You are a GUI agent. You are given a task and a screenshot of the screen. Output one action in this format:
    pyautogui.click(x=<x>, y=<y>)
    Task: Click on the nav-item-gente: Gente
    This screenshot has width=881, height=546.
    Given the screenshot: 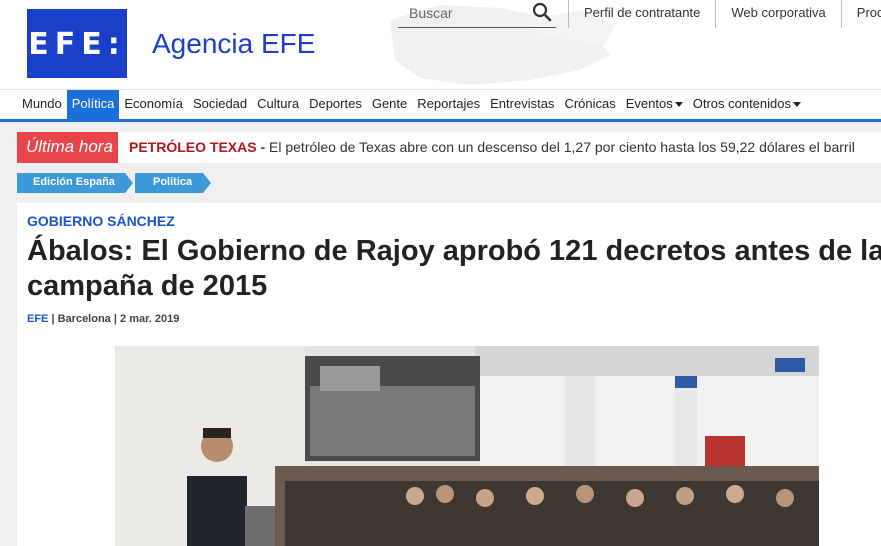 What is the action you would take?
    pyautogui.click(x=389, y=104)
    